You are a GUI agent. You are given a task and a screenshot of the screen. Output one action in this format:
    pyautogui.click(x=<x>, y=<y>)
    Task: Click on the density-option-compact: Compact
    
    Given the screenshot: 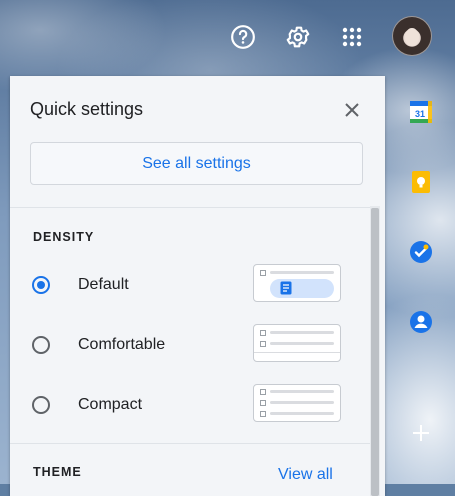 What is the action you would take?
    pyautogui.click(x=87, y=405)
    